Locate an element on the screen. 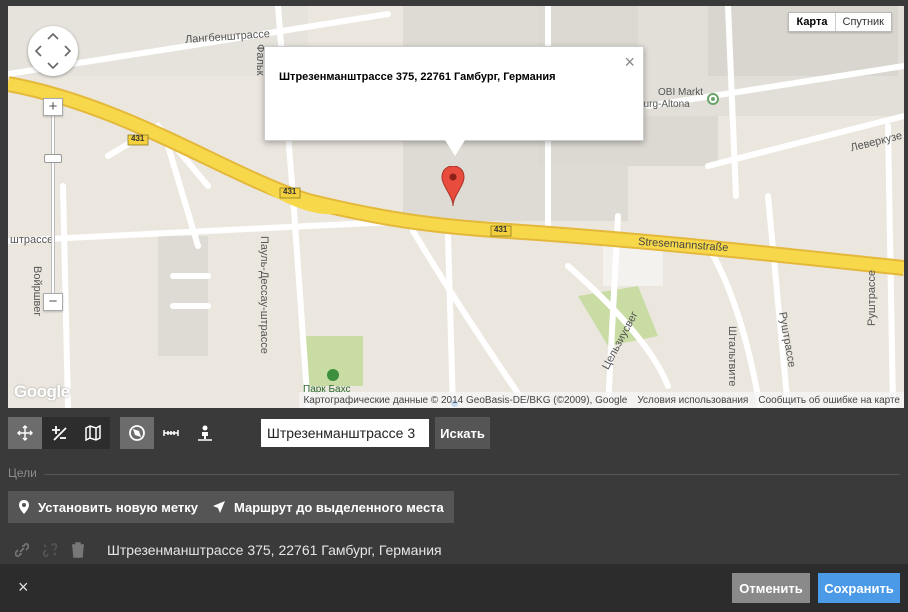 This screenshot has width=908, height=612. report-error-link: Сообщить об ошибке на карте is located at coordinates (829, 400).